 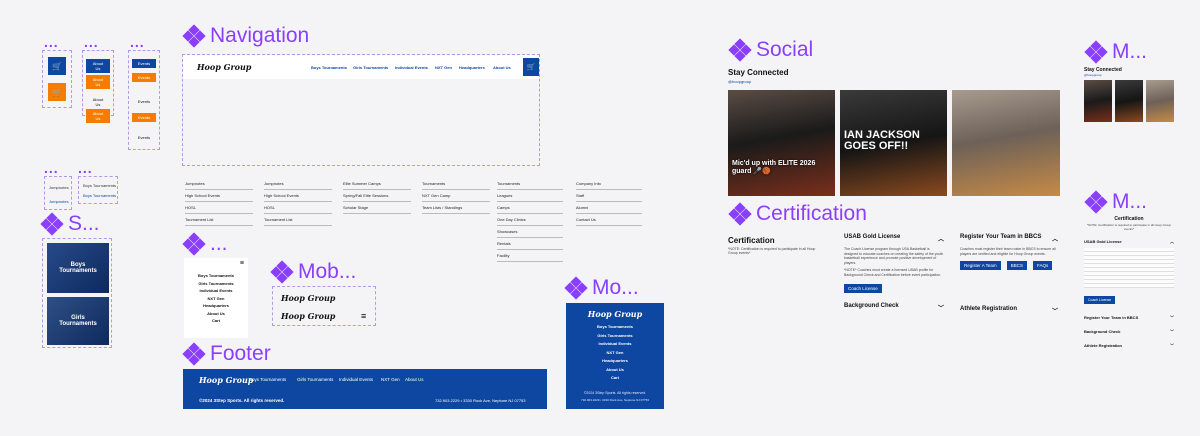 I want to click on menu-item: Alumni, so click(x=609, y=208).